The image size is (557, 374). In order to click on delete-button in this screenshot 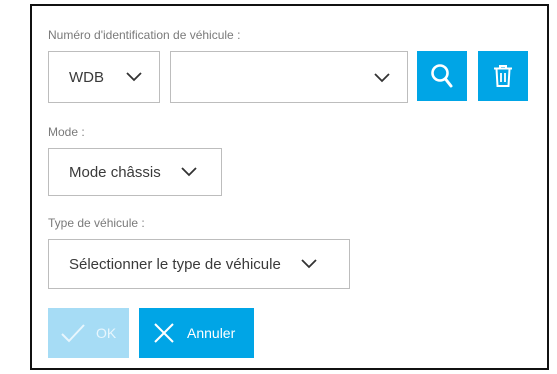, I will do `click(503, 76)`.